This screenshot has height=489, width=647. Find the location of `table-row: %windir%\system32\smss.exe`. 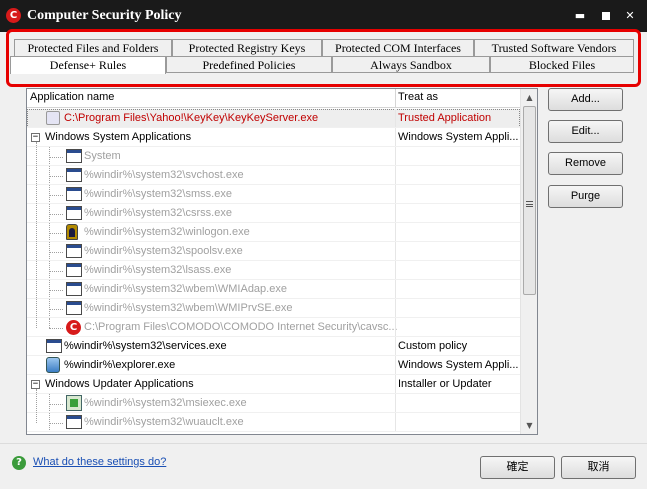

table-row: %windir%\system32\smss.exe is located at coordinates (273, 194).